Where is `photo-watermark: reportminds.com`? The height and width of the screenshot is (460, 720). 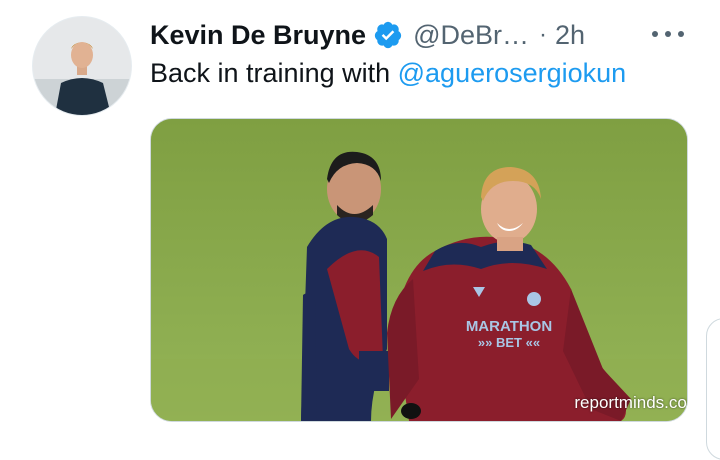
photo-watermark: reportminds.com is located at coordinates (630, 402).